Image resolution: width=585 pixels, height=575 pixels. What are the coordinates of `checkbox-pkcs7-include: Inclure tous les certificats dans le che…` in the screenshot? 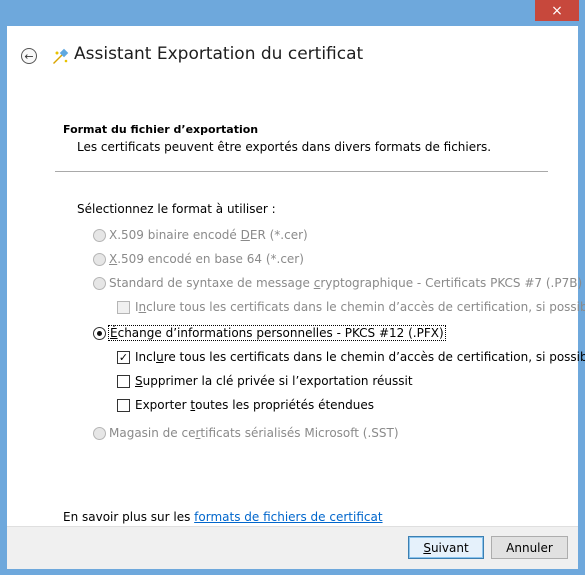 It's located at (351, 307).